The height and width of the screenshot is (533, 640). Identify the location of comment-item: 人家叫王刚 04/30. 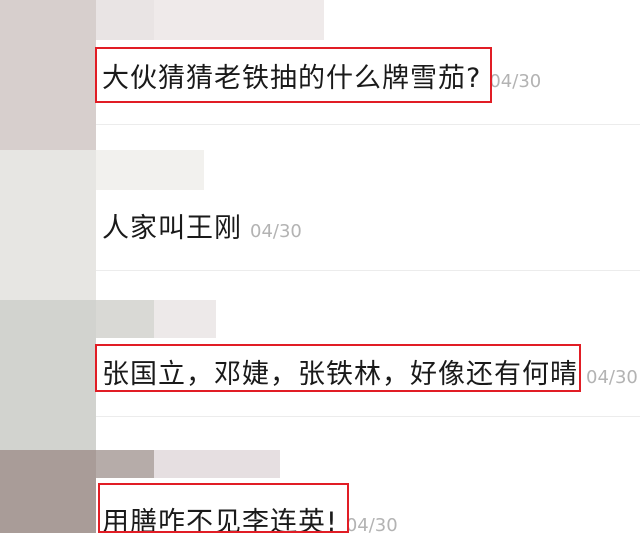
(202, 225).